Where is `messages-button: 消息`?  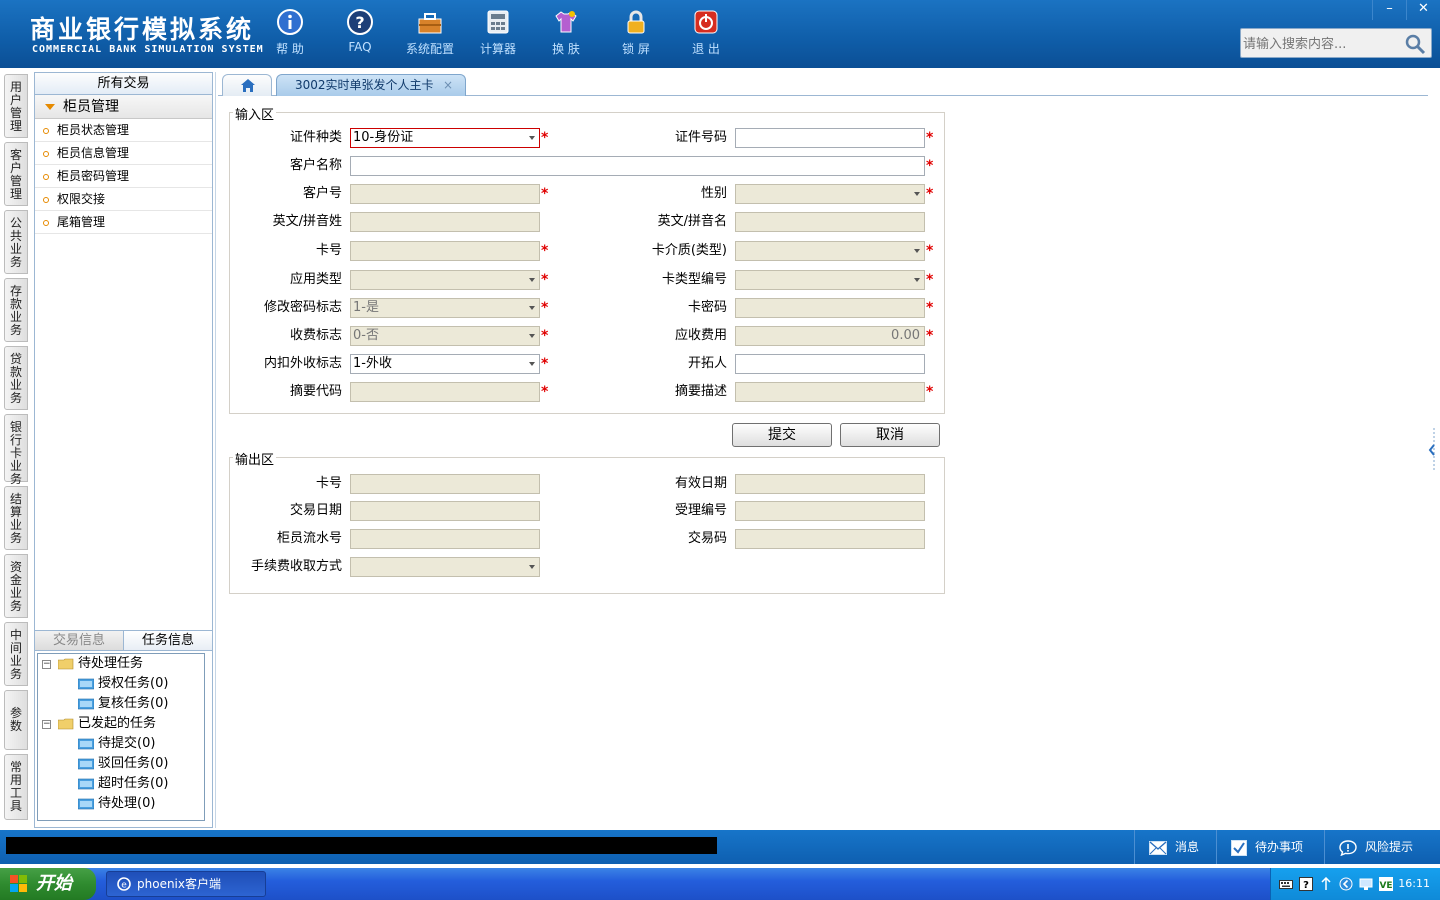
messages-button: 消息 is located at coordinates (1175, 847).